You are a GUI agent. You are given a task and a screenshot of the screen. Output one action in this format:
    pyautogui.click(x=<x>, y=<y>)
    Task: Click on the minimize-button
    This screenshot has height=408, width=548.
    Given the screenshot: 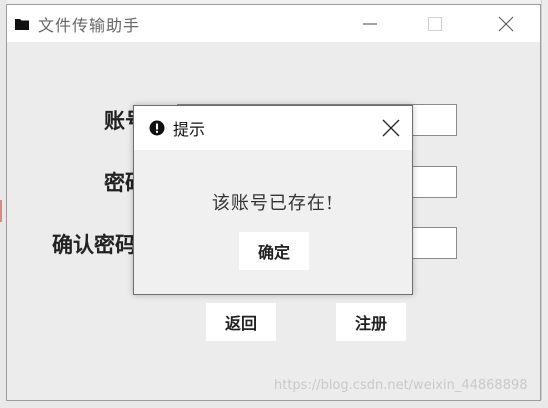 What is the action you would take?
    pyautogui.click(x=370, y=23)
    